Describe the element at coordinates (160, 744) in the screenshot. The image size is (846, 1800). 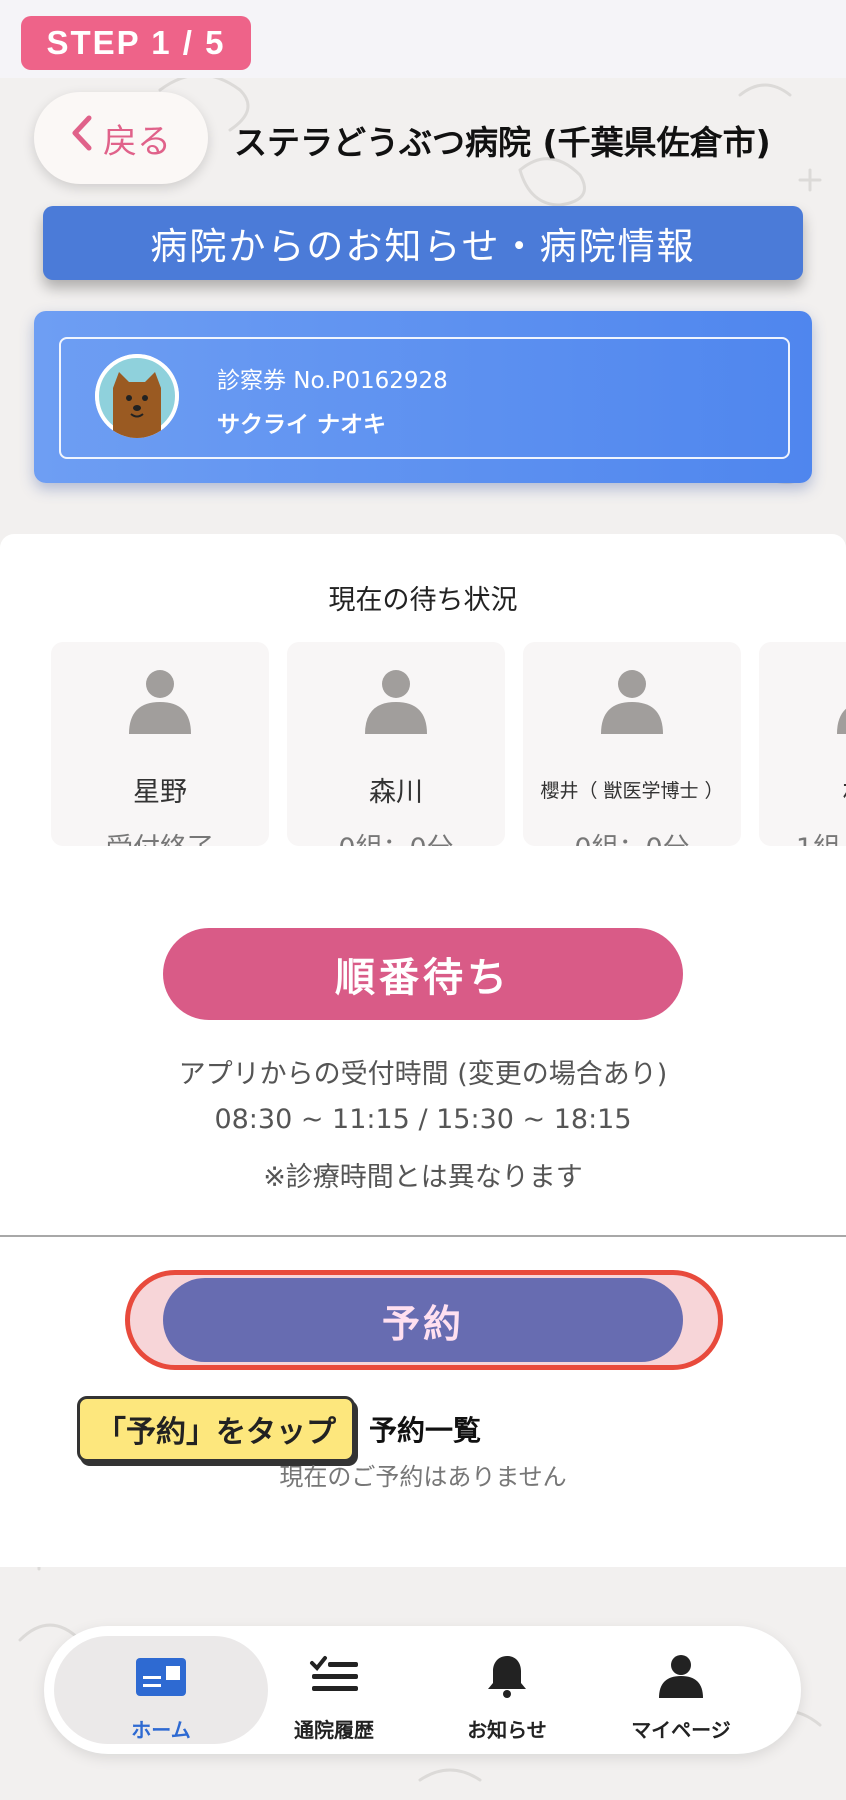
I see `doctor-card: 星野 受付終了` at that location.